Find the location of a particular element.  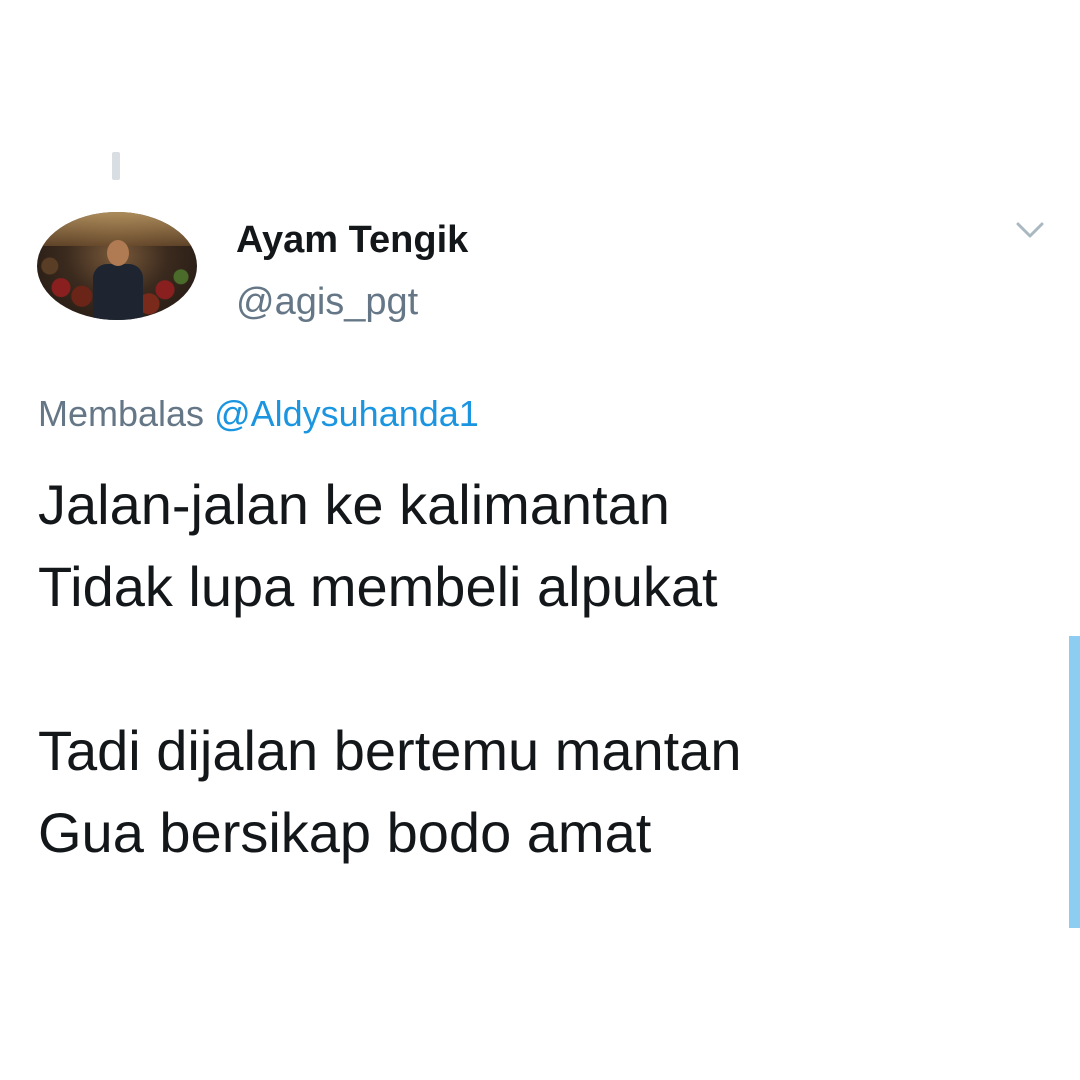

avatar-person-head is located at coordinates (118, 253).